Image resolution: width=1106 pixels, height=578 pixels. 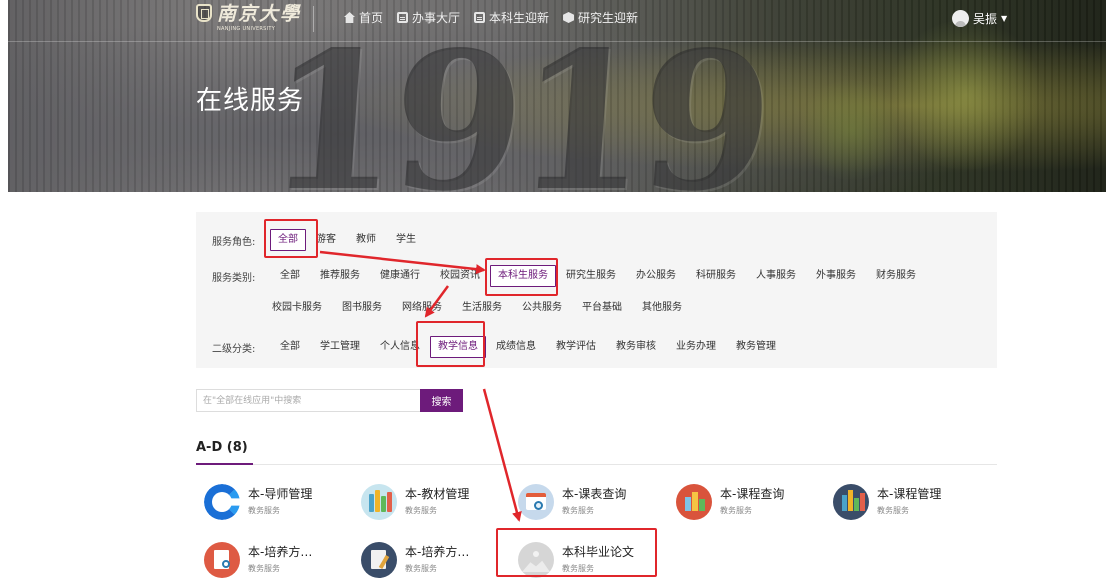 I want to click on university-logo: 南京大學 NANJING UNIVERSITY, so click(x=248, y=18).